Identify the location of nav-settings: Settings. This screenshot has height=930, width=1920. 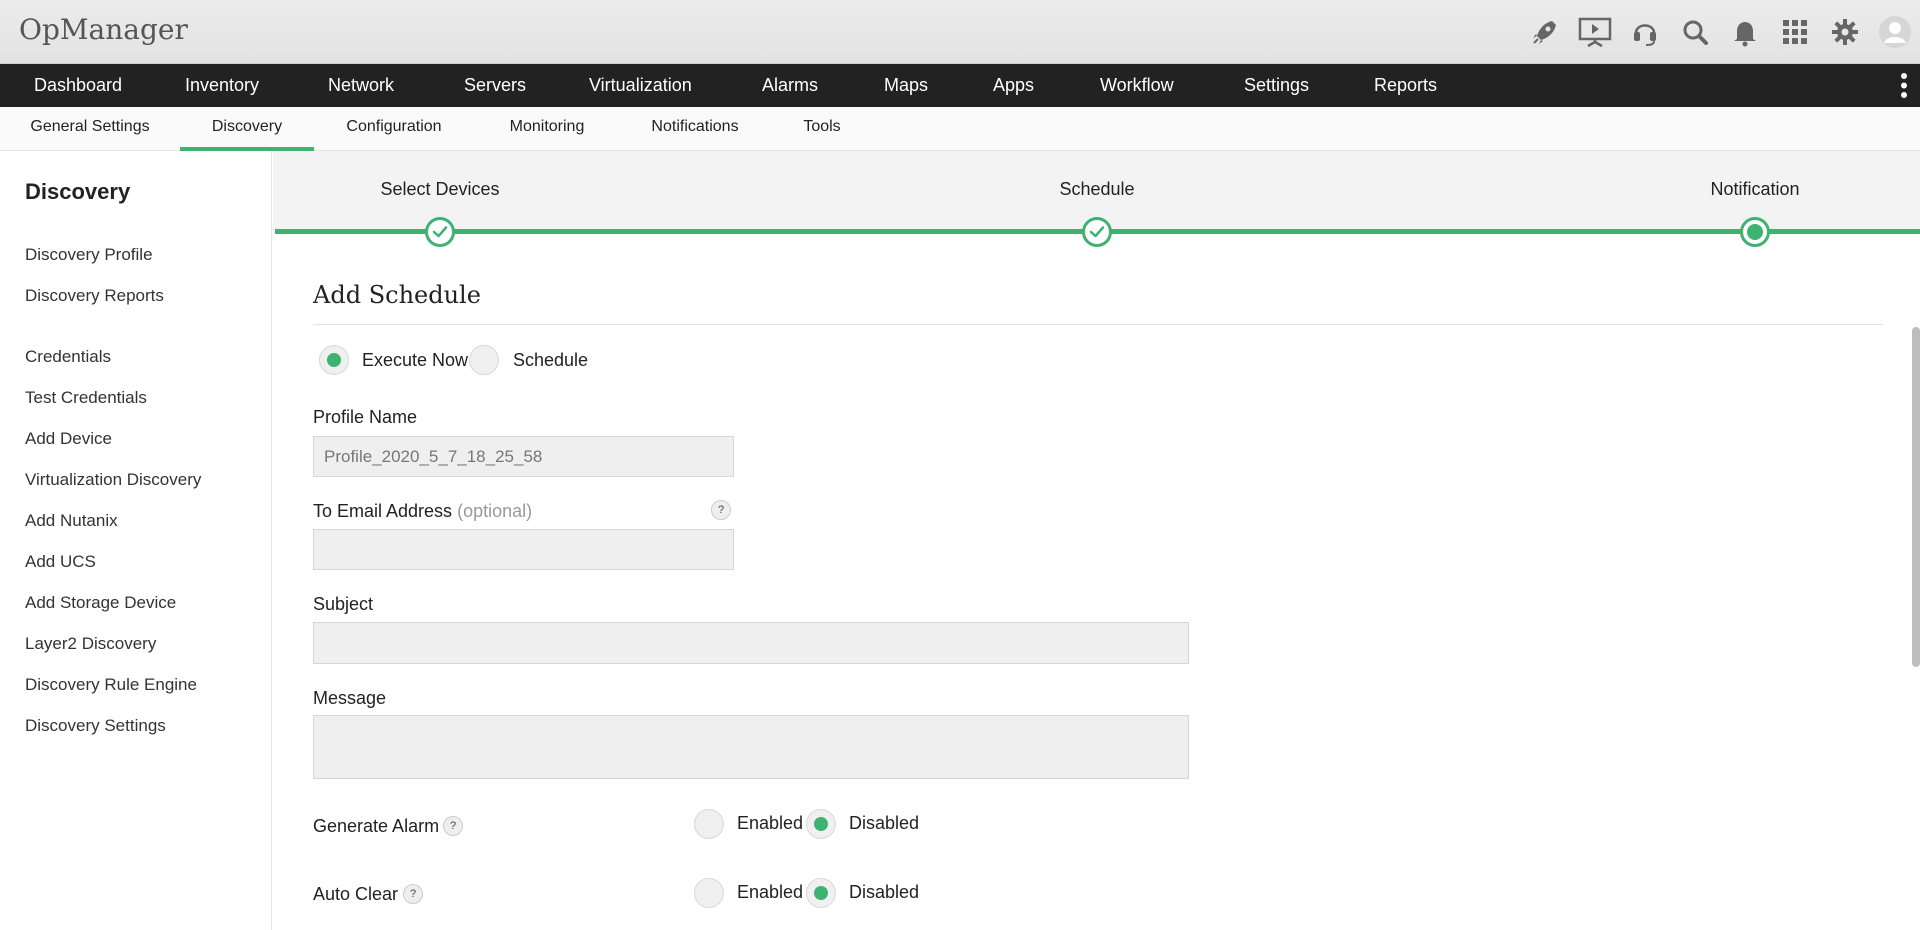
(1276, 85).